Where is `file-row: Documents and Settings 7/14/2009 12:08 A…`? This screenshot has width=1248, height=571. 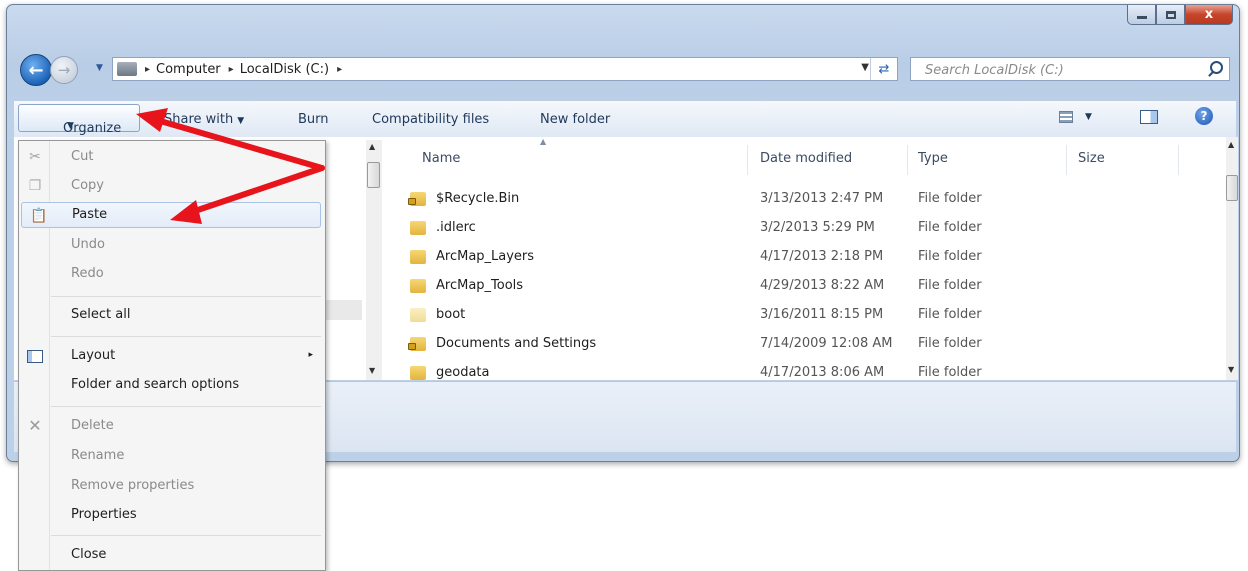
file-row: Documents and Settings 7/14/2009 12:08 A… is located at coordinates (797, 344).